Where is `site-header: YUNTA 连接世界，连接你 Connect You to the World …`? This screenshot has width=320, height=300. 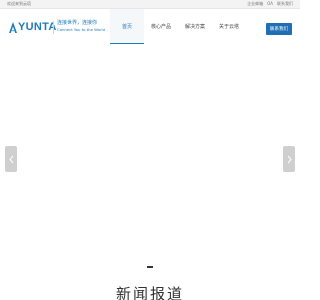 site-header: YUNTA 连接世界，连接你 Connect You to the World … is located at coordinates (150, 26).